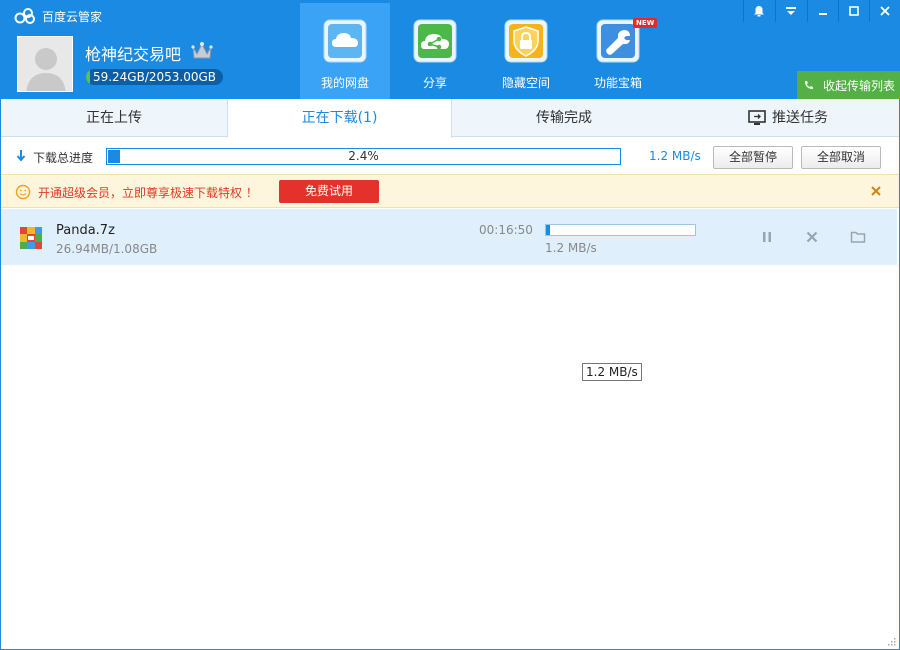 This screenshot has width=900, height=650. Describe the element at coordinates (620, 230) in the screenshot. I see `task-progress-bar` at that location.